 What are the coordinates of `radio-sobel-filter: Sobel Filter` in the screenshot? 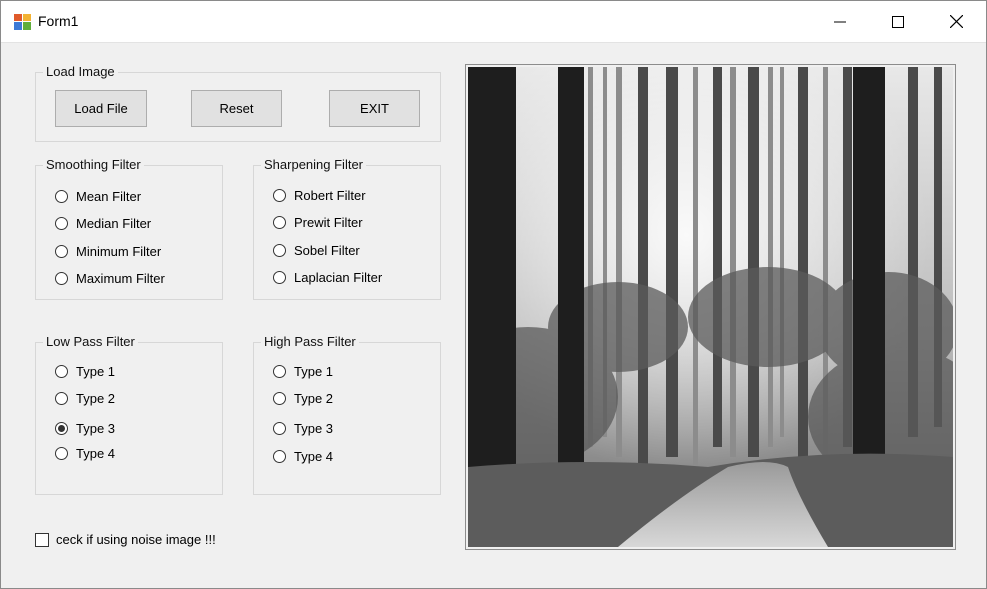 It's located at (316, 250).